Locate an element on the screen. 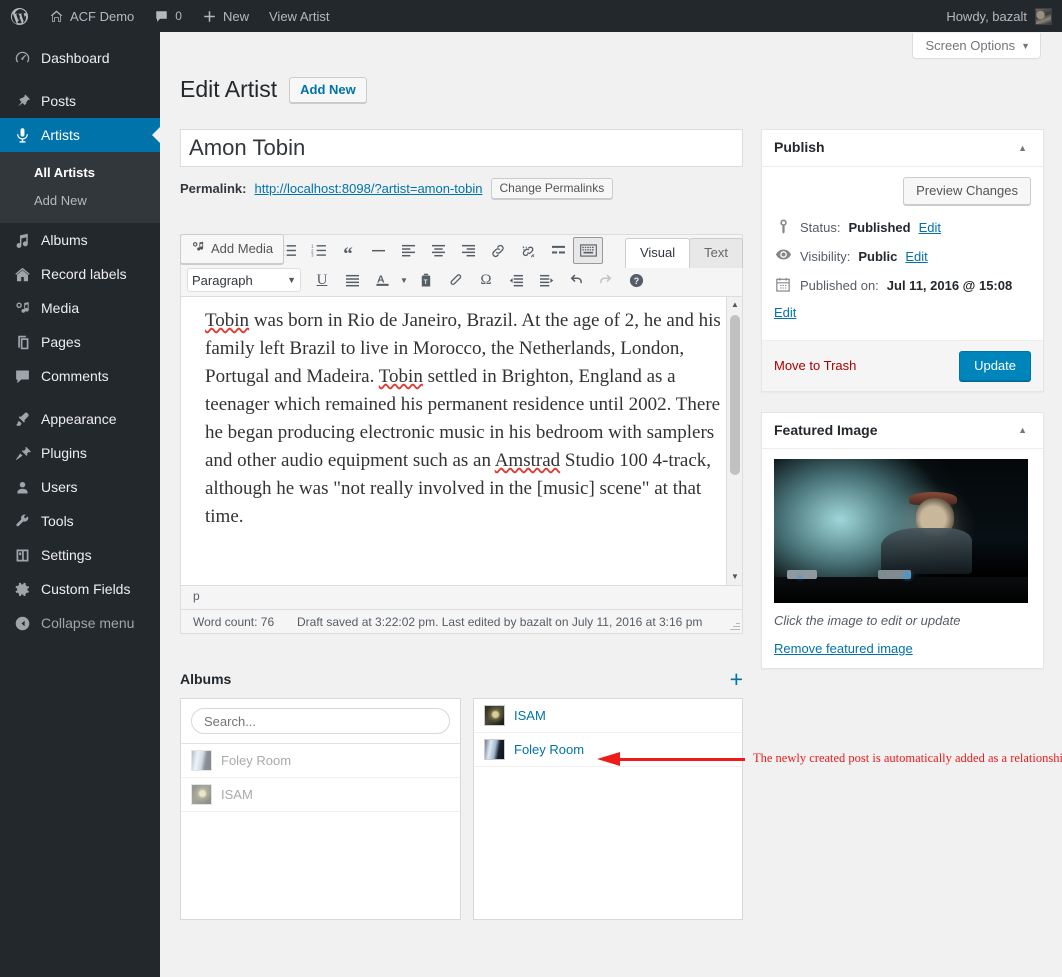 This screenshot has width=1062, height=977. screen-options-toggle: Screen Options ▼ is located at coordinates (976, 46).